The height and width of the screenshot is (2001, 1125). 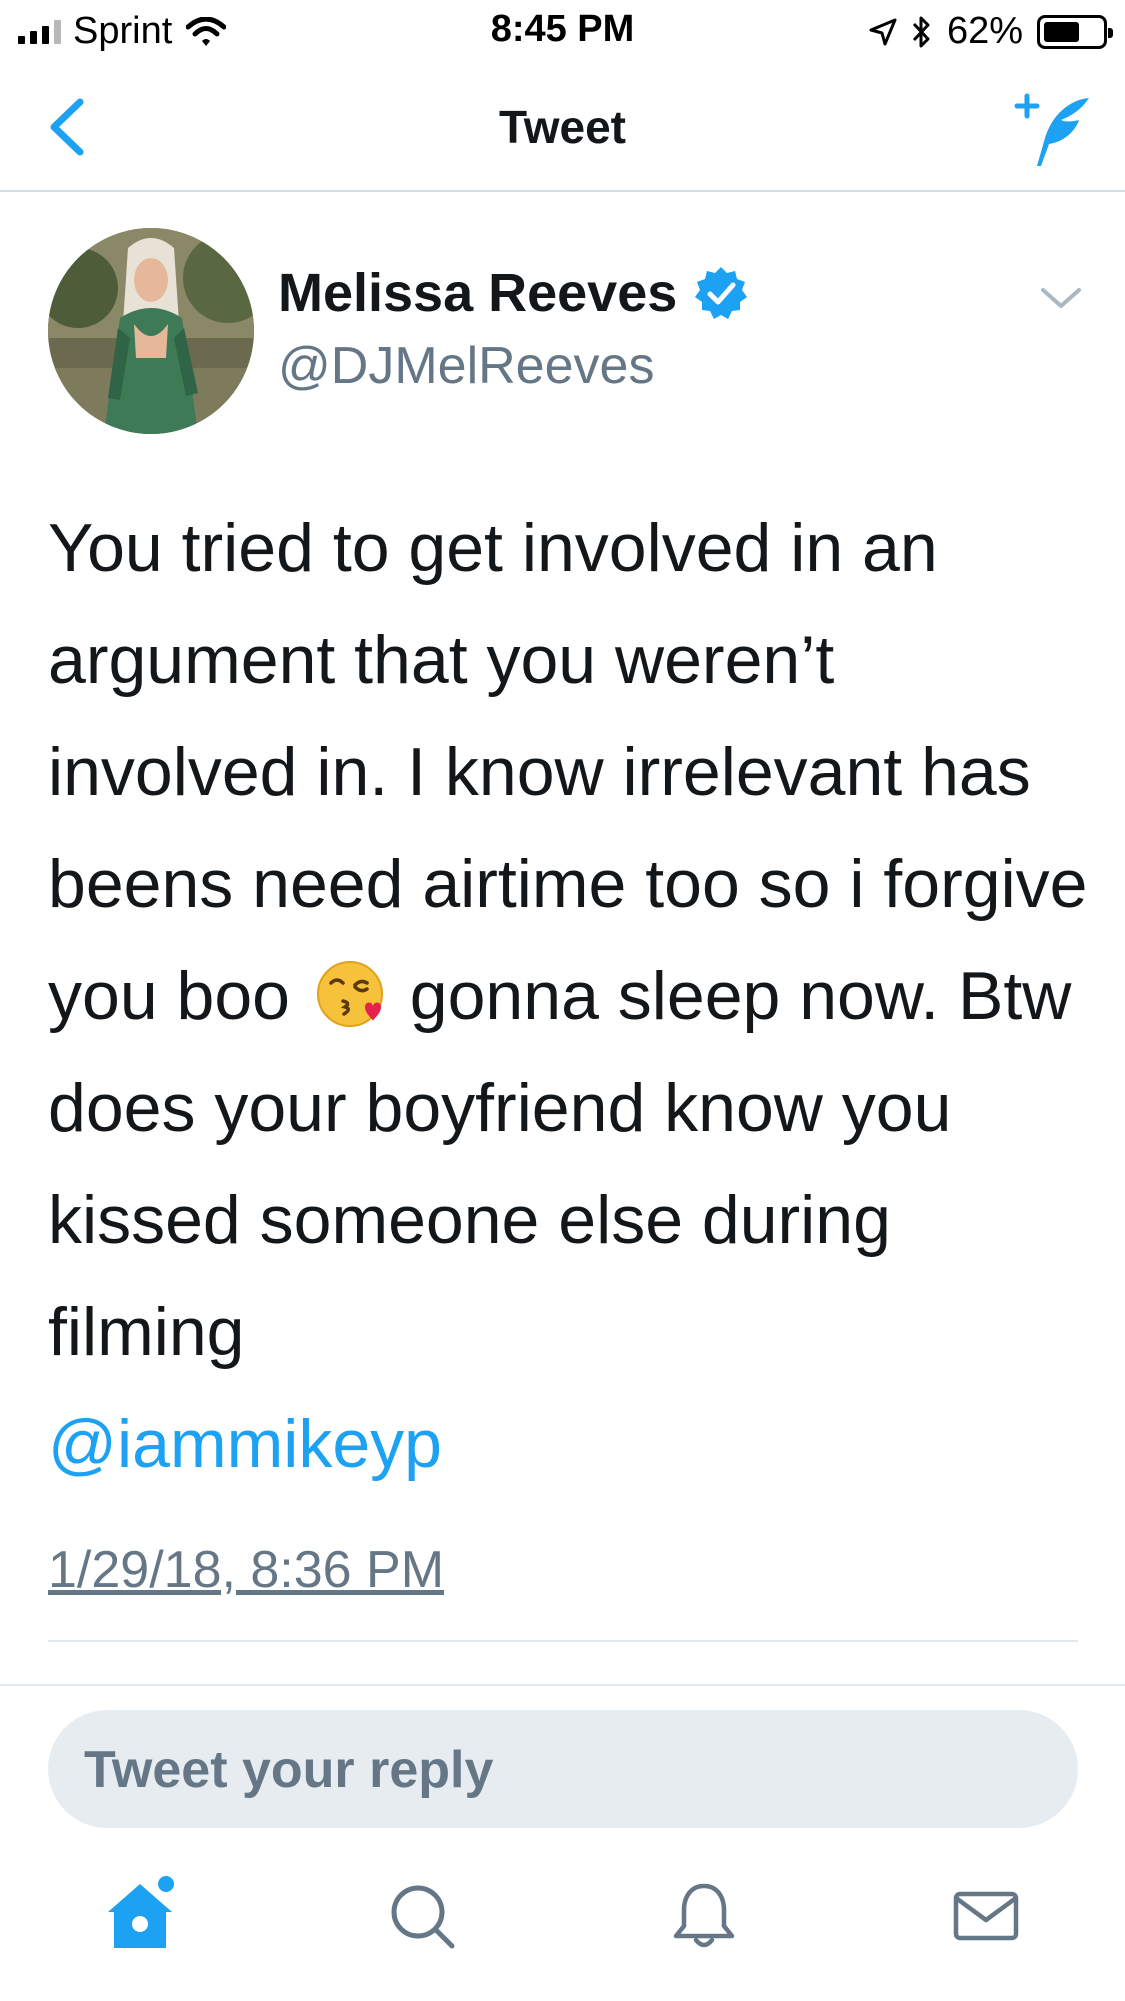 I want to click on avatar, so click(x=151, y=331).